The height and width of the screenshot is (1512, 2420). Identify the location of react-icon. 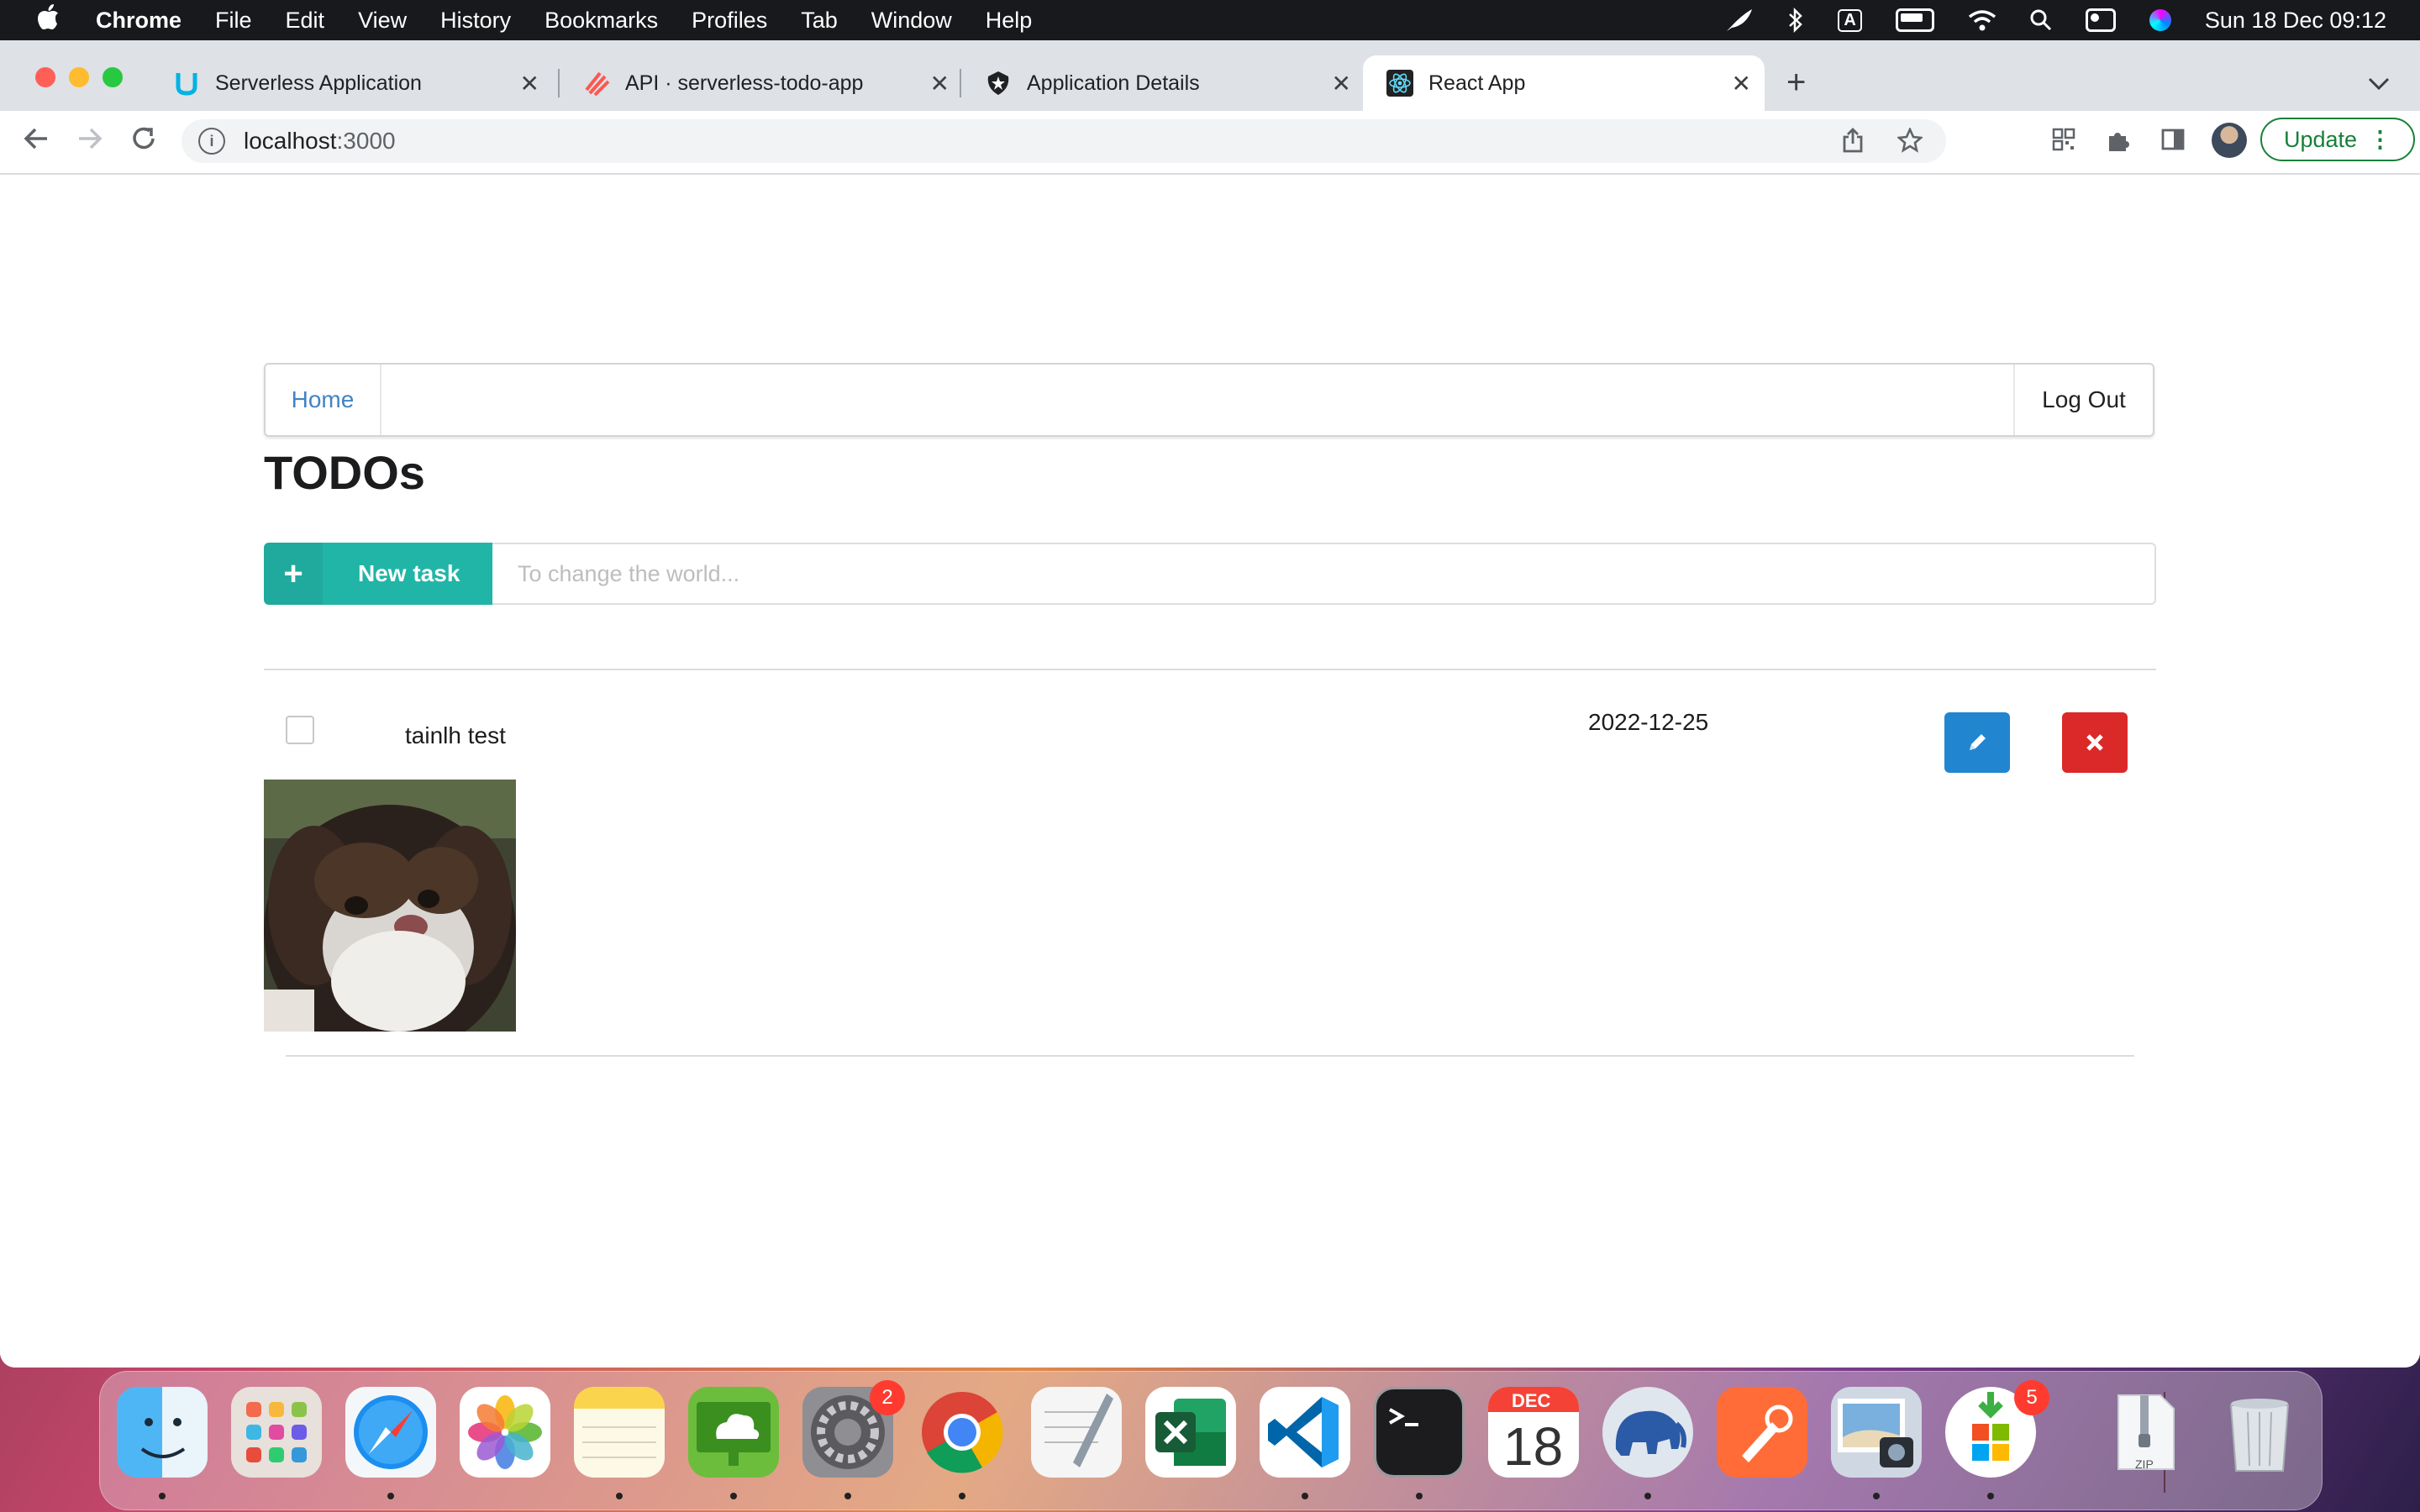
(1399, 83).